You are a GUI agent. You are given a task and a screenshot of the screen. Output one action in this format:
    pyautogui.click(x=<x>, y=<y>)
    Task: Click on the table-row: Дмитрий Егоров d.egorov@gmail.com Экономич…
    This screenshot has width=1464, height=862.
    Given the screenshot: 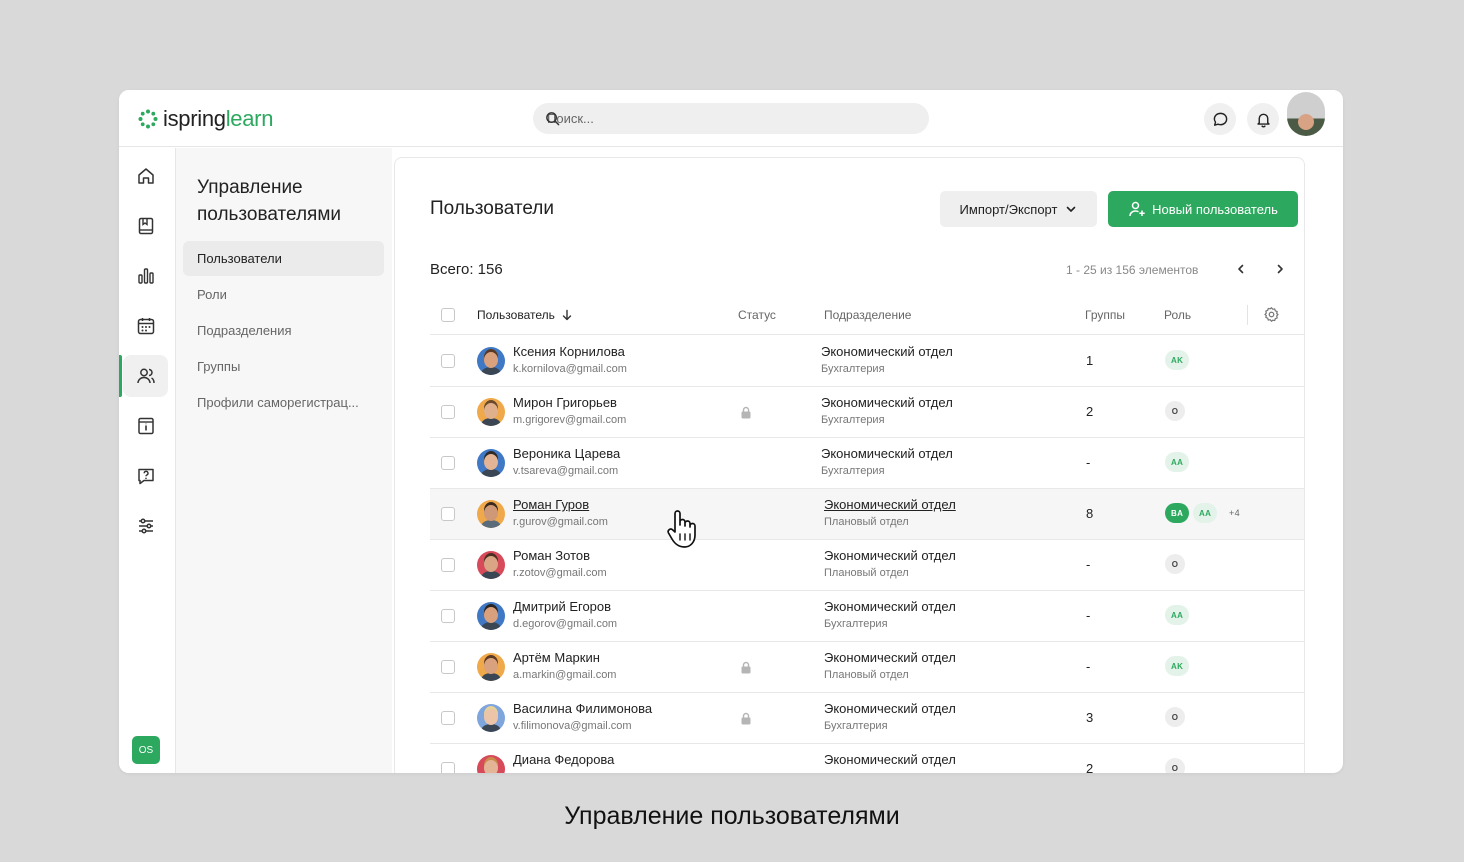 What is the action you would take?
    pyautogui.click(x=867, y=616)
    